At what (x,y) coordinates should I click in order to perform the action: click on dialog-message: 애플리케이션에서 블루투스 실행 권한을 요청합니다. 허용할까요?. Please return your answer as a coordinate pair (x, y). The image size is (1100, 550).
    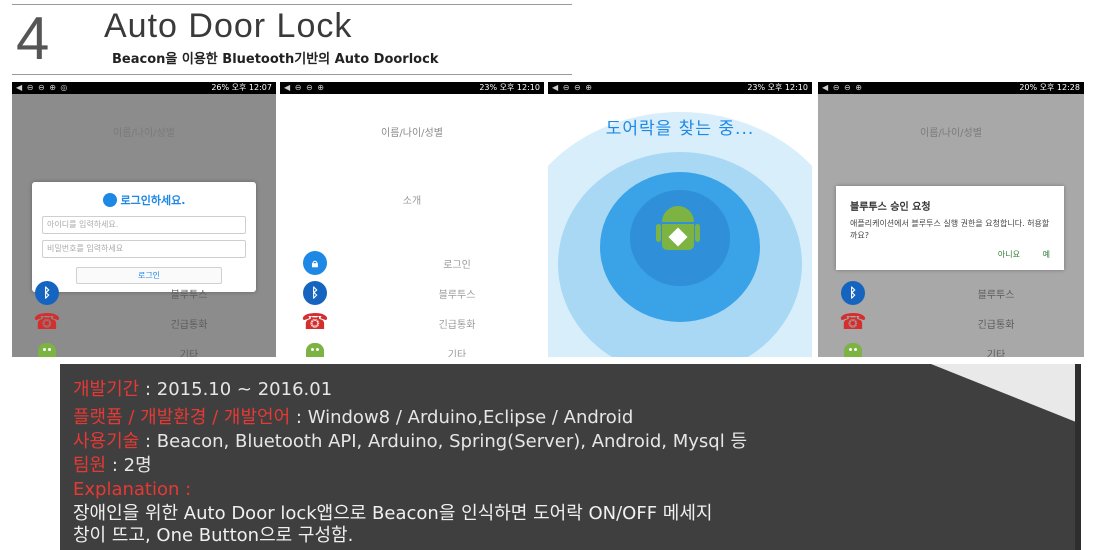
    Looking at the image, I should click on (950, 229).